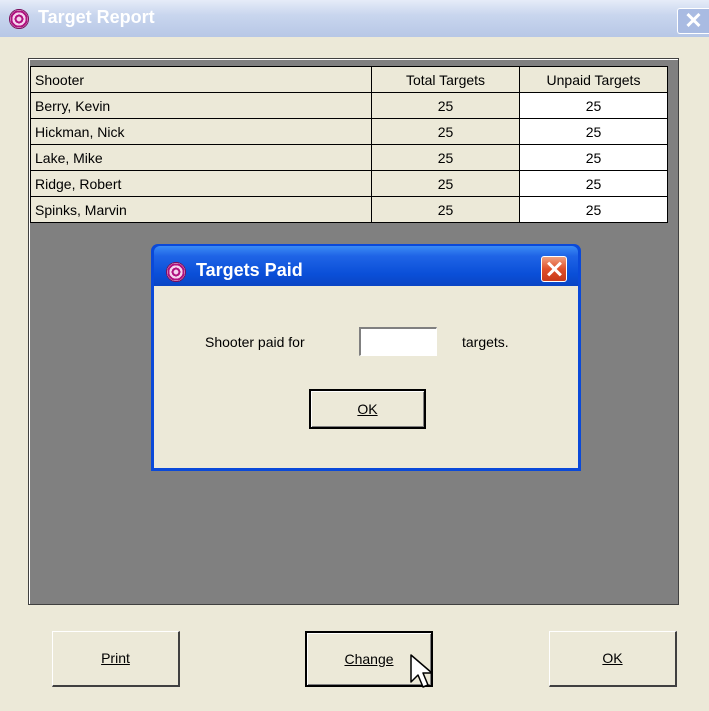 This screenshot has width=709, height=711. I want to click on table-row: Berry, Kevin 25 25, so click(349, 105).